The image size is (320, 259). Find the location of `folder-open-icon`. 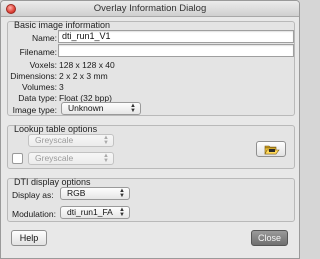

folder-open-icon is located at coordinates (272, 150).